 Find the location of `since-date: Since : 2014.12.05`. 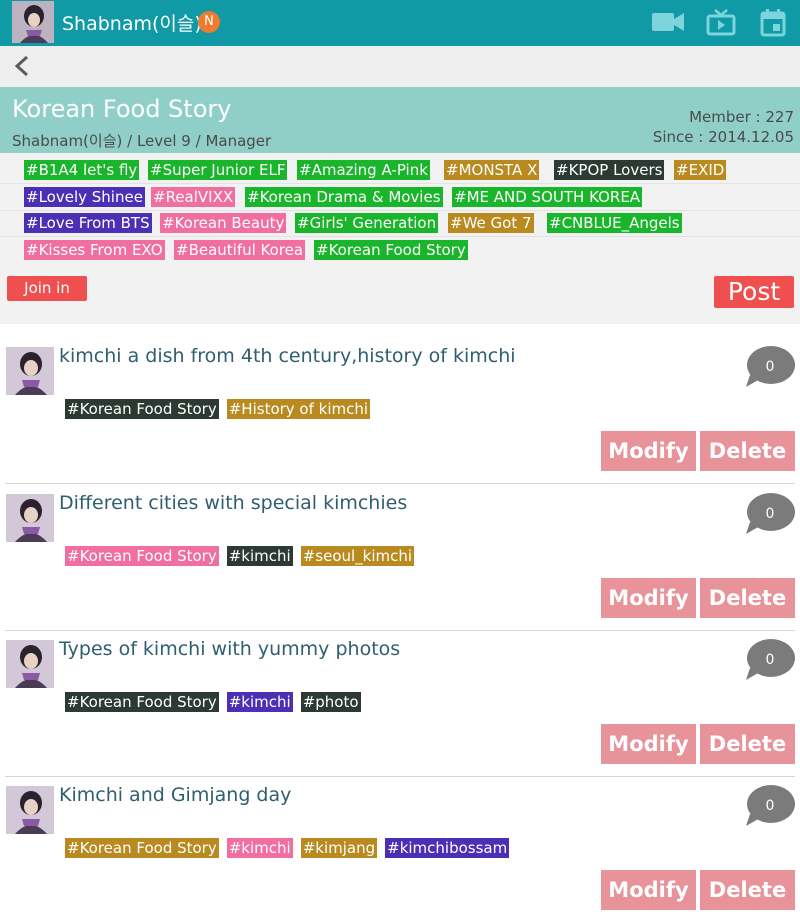

since-date: Since : 2014.12.05 is located at coordinates (723, 137).